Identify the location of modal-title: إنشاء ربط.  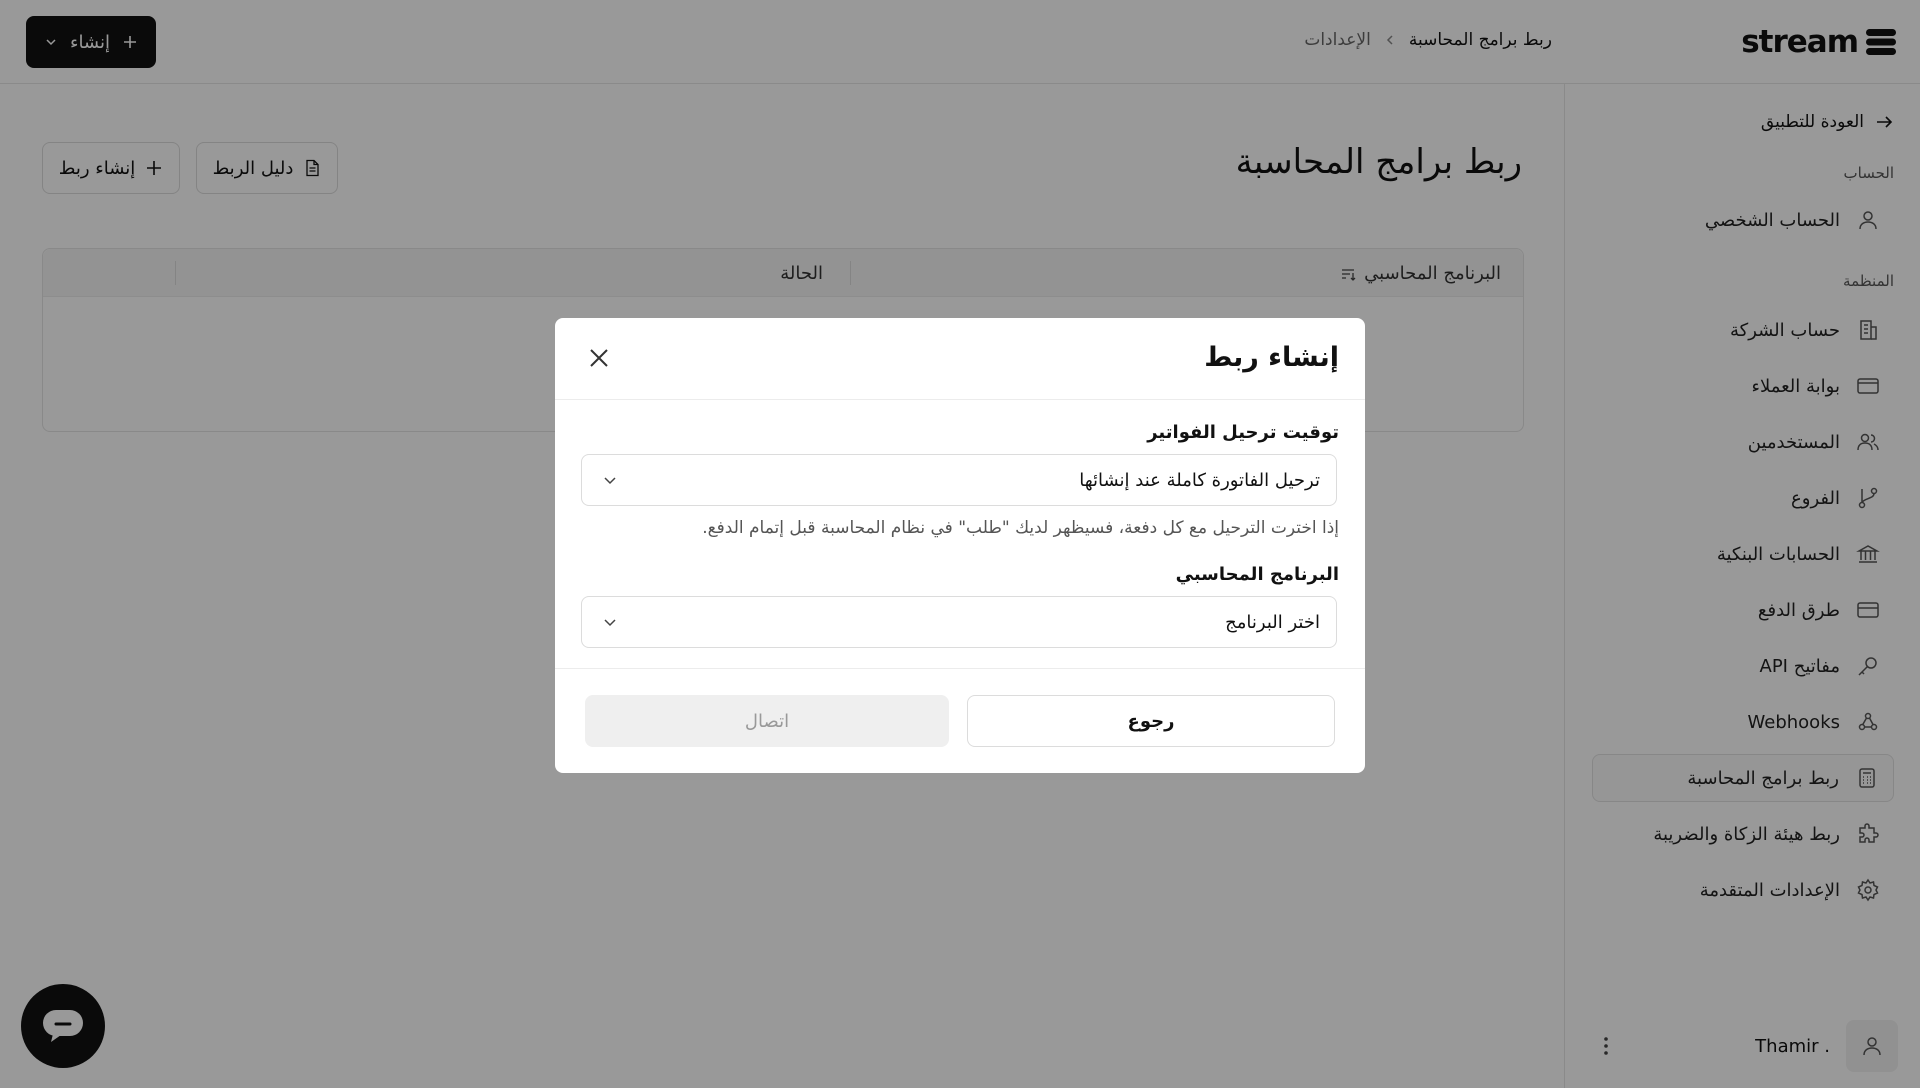
(1271, 357).